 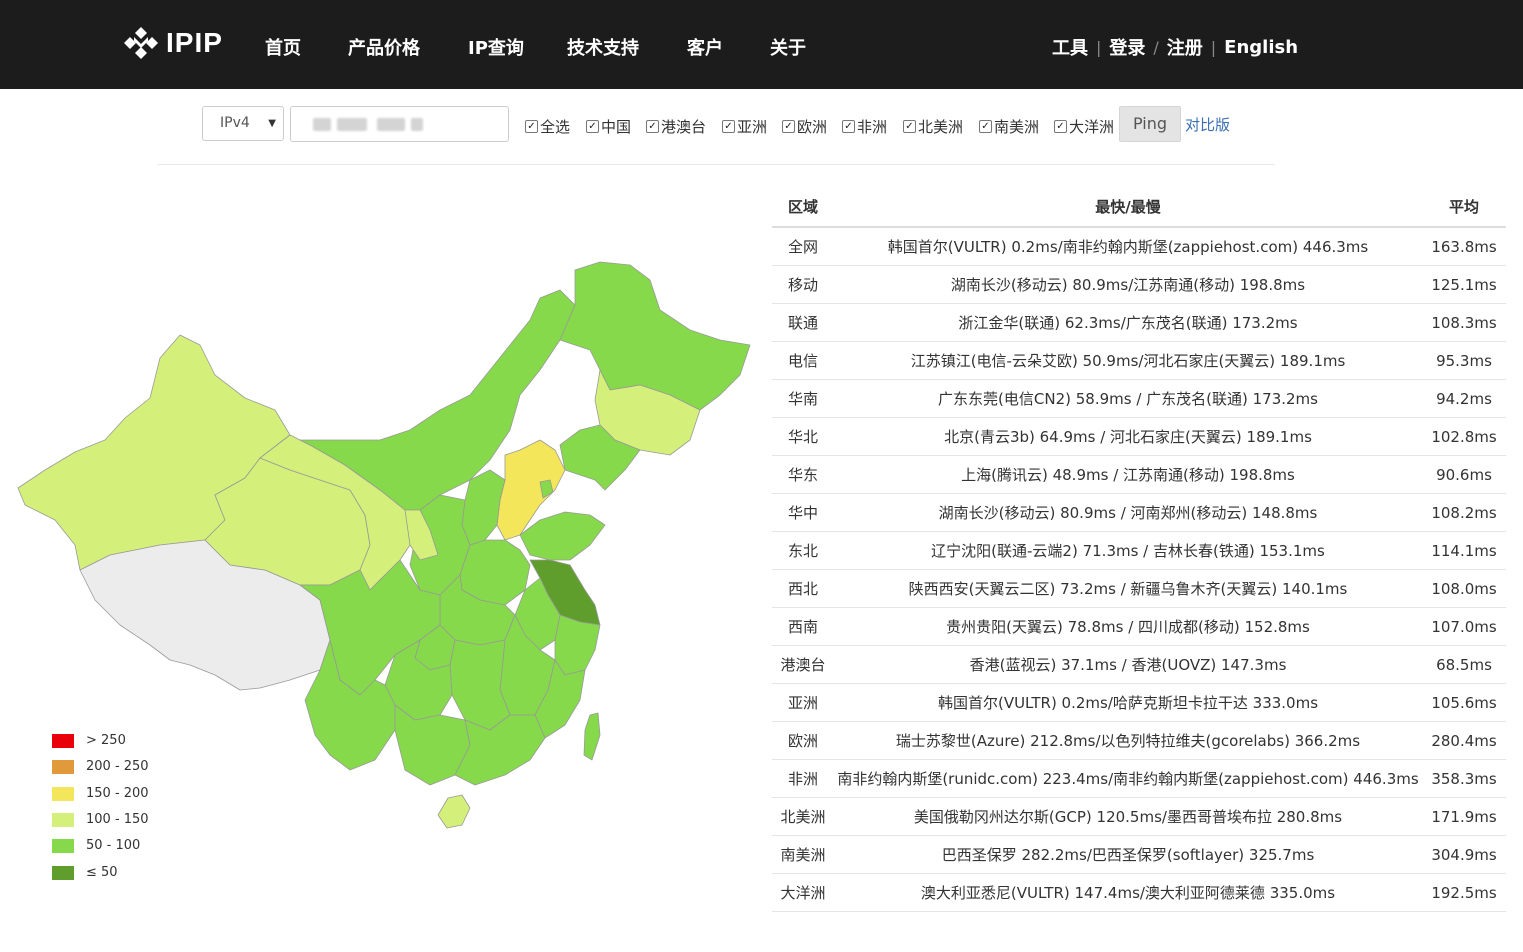 I want to click on table-cell-detail: 巴西圣保罗 282.2ms/巴西圣保罗(softlayer) 325.7ms, so click(x=1128, y=854).